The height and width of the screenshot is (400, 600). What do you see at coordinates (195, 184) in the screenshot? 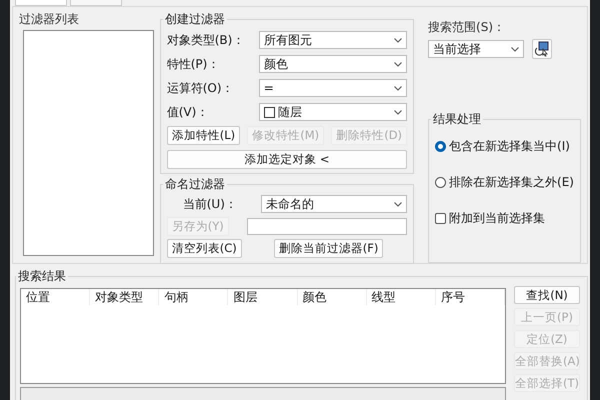
I see `group-title: 命名过滤器` at bounding box center [195, 184].